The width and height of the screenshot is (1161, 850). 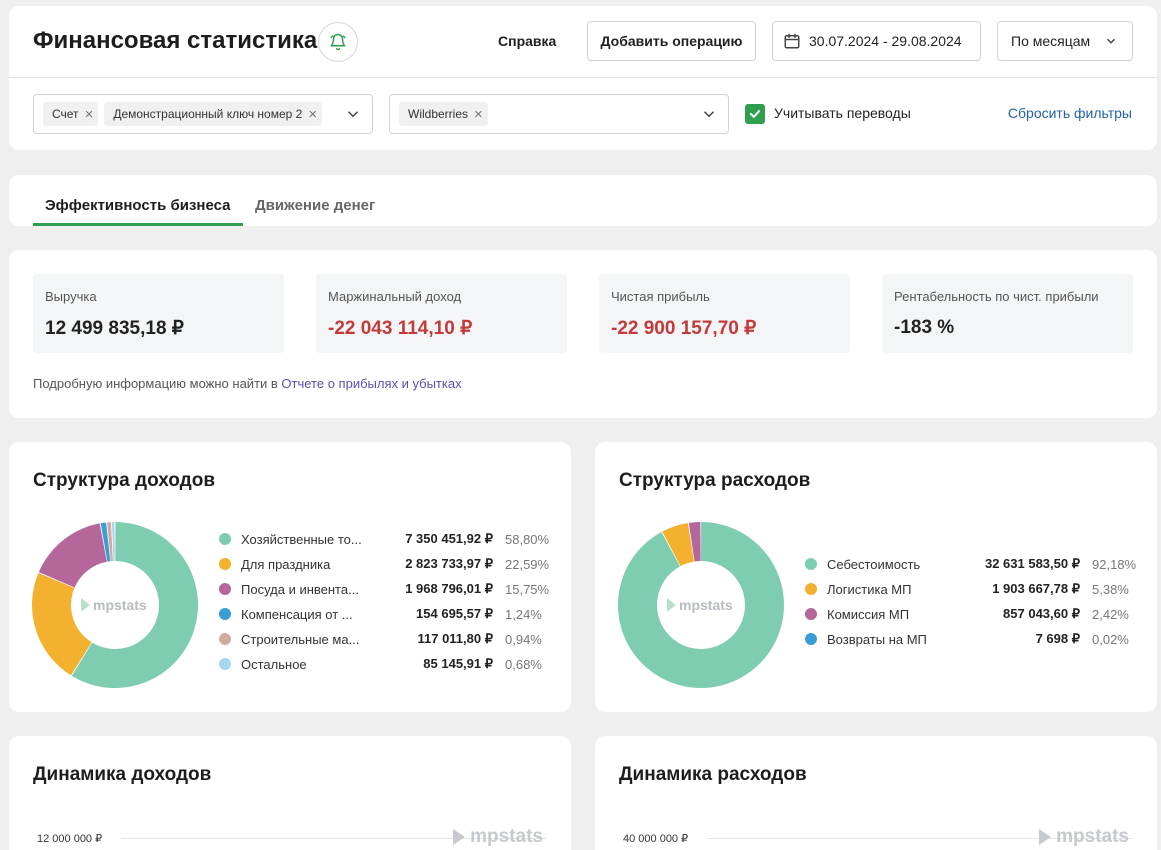 What do you see at coordinates (458, 663) in the screenshot?
I see `legend-value: 85 145,91 ₽` at bounding box center [458, 663].